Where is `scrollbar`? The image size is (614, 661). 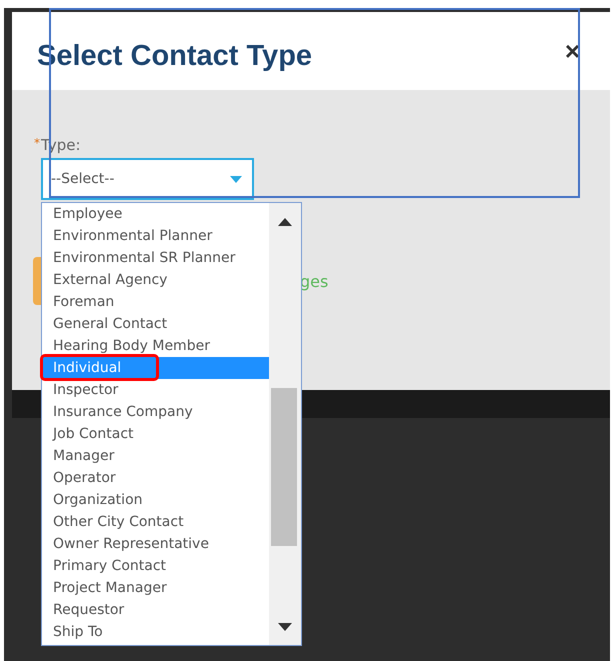 scrollbar is located at coordinates (285, 424).